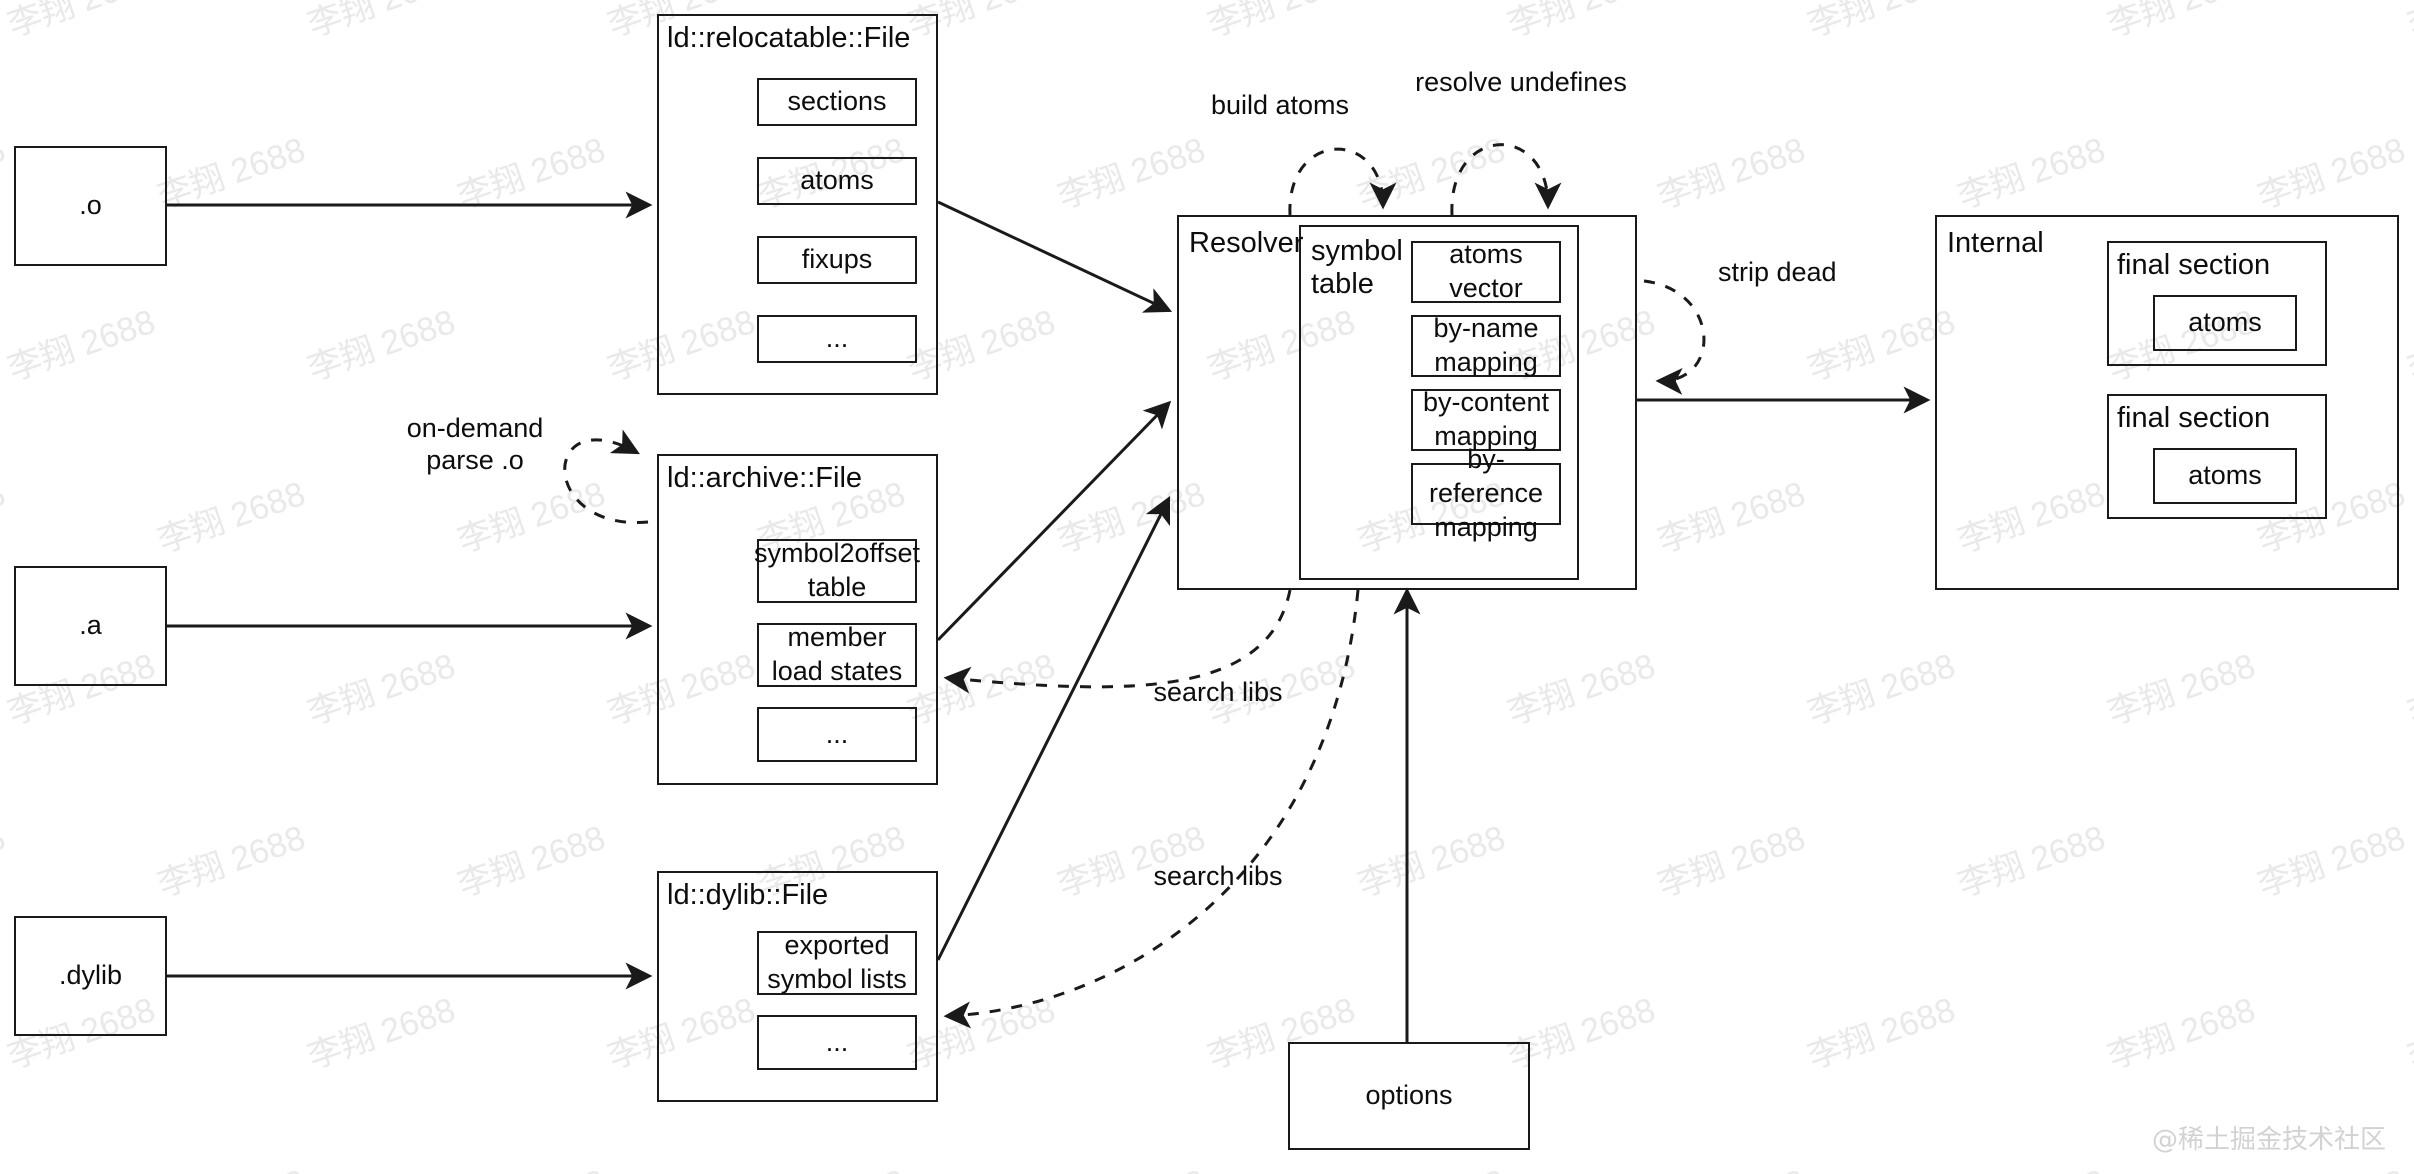 Image resolution: width=2414 pixels, height=1174 pixels. I want to click on relocatable-member-fixups: fixups, so click(837, 260).